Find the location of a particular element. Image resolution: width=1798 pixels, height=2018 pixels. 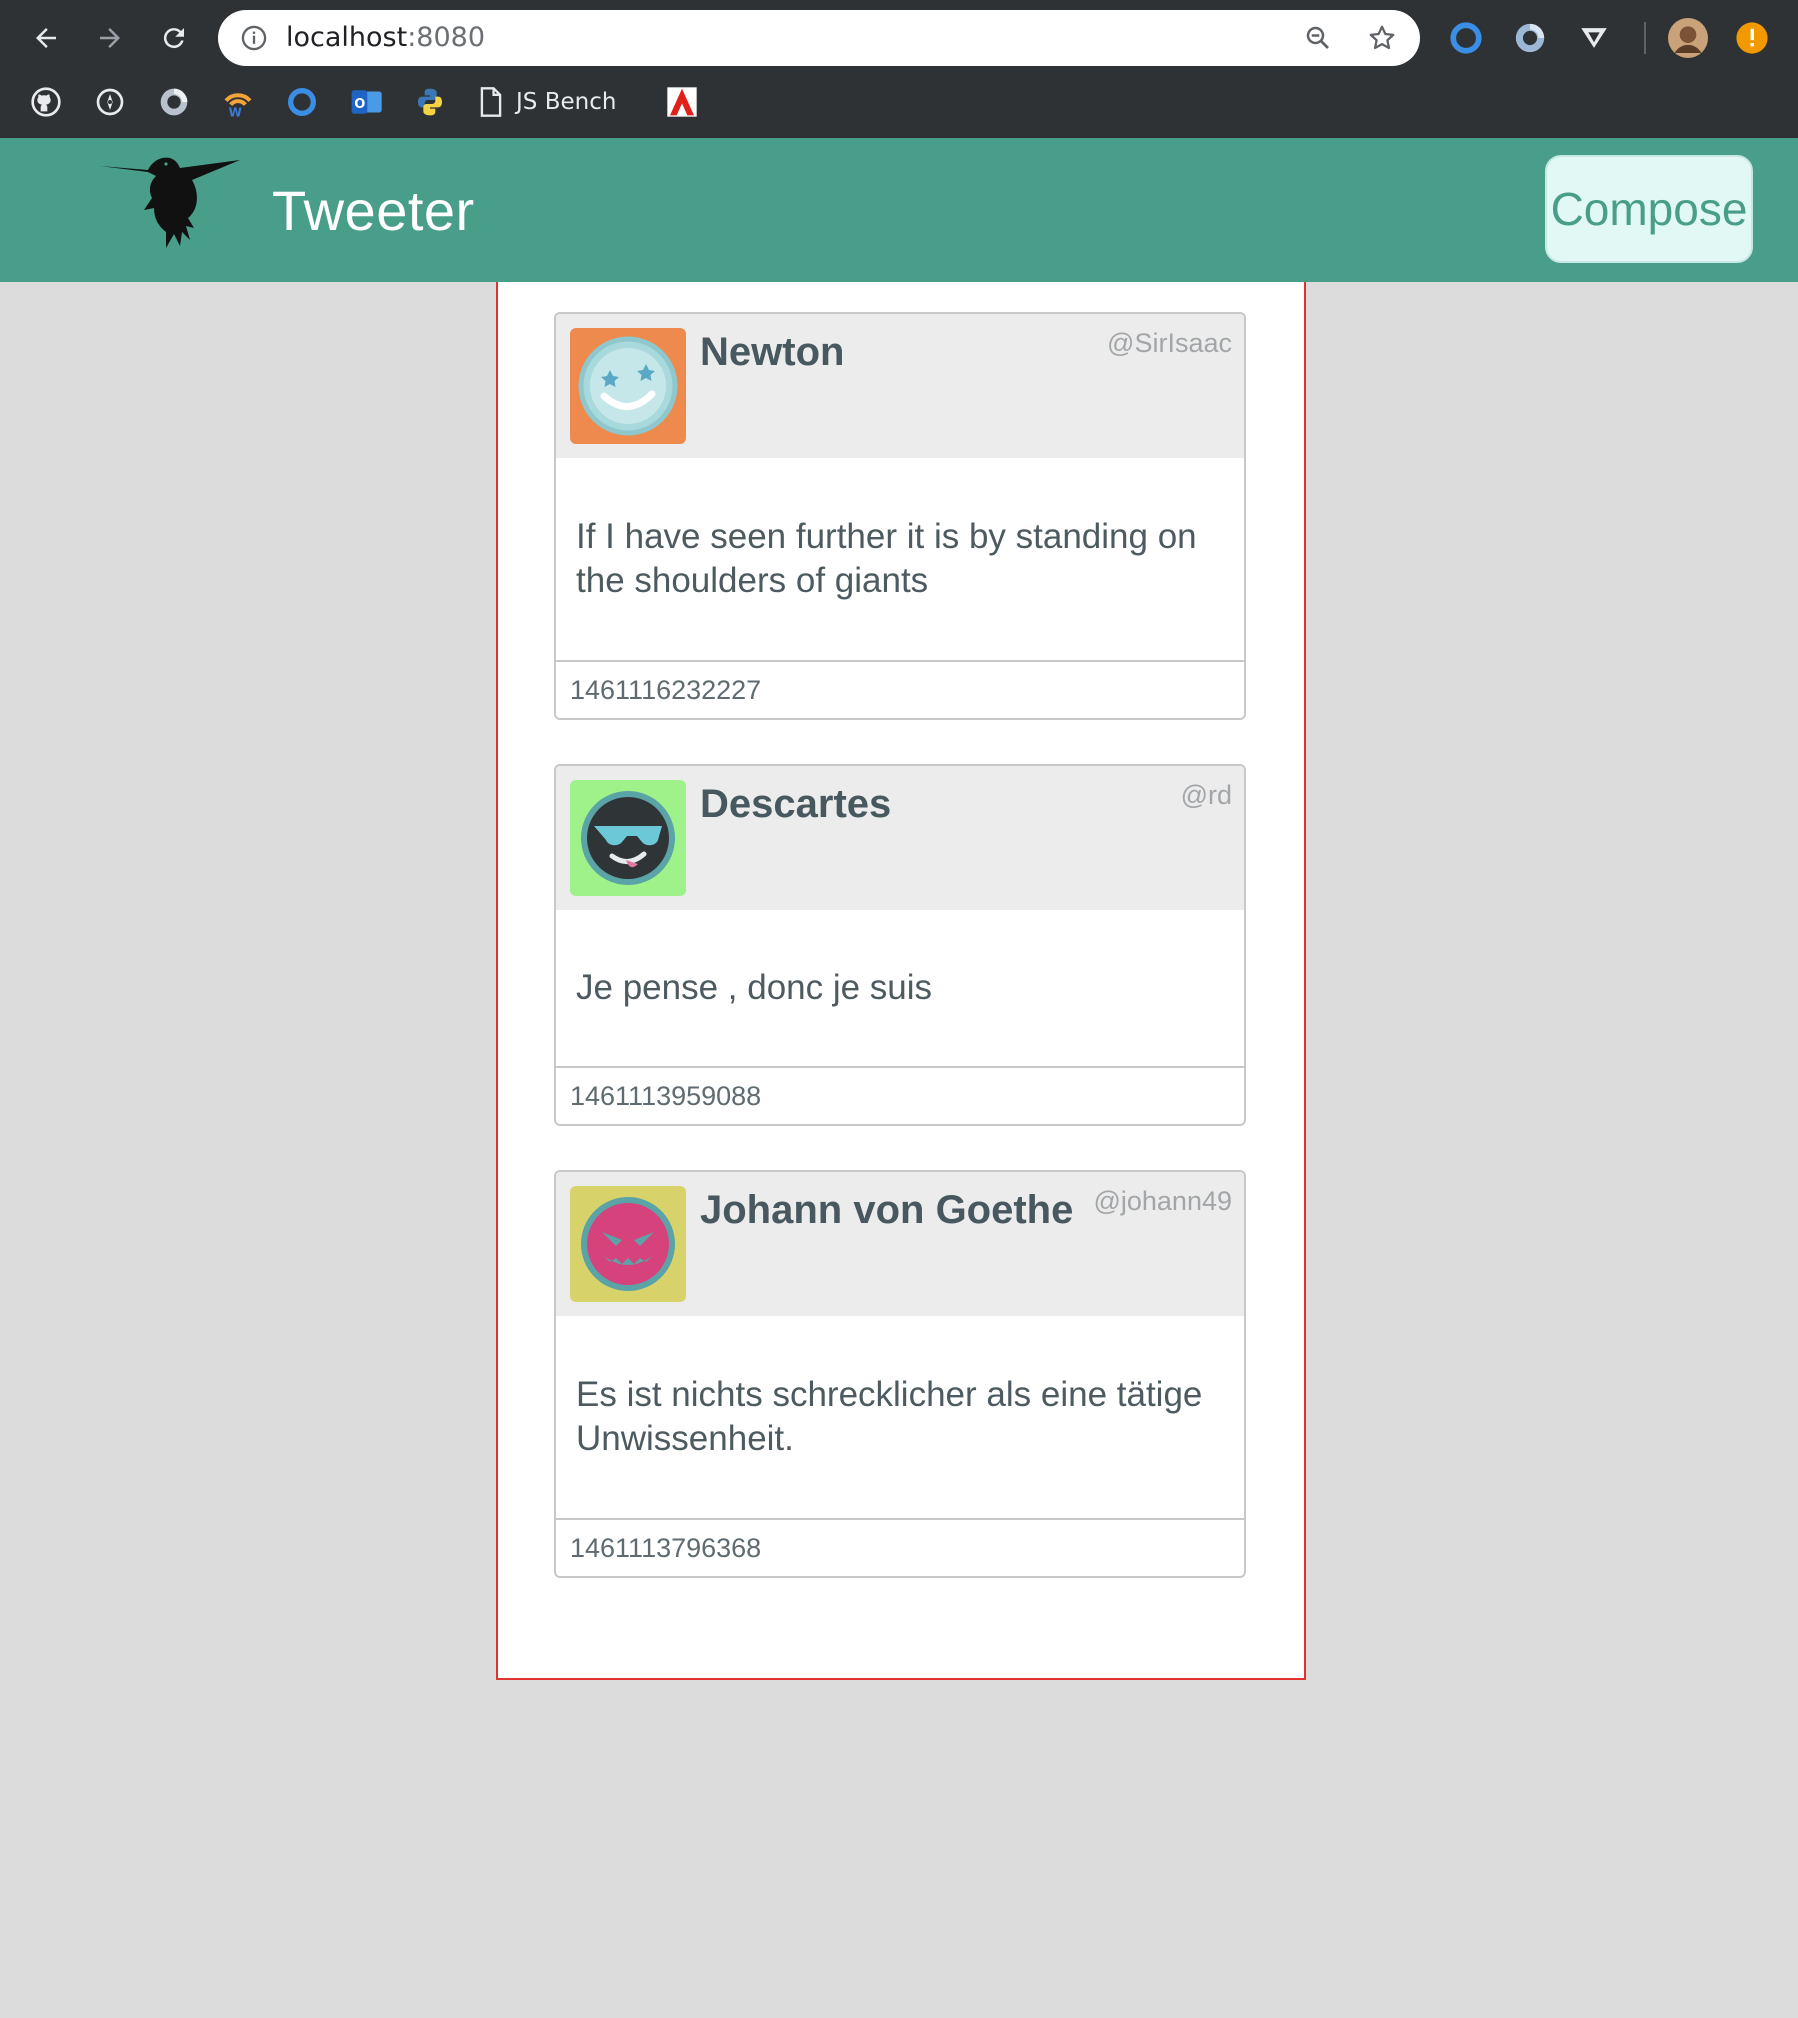

profile-avatar-icon is located at coordinates (1688, 38).